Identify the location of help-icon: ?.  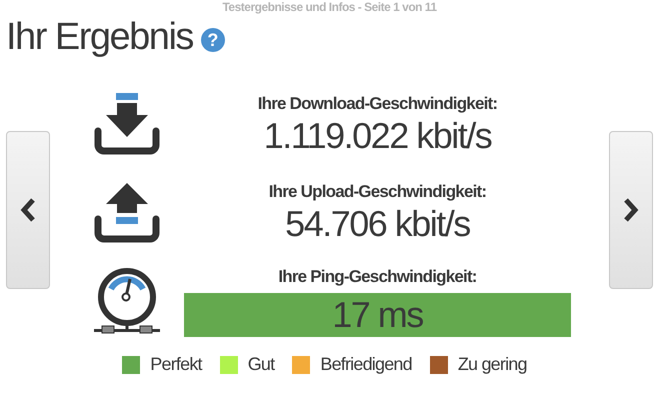
(212, 40).